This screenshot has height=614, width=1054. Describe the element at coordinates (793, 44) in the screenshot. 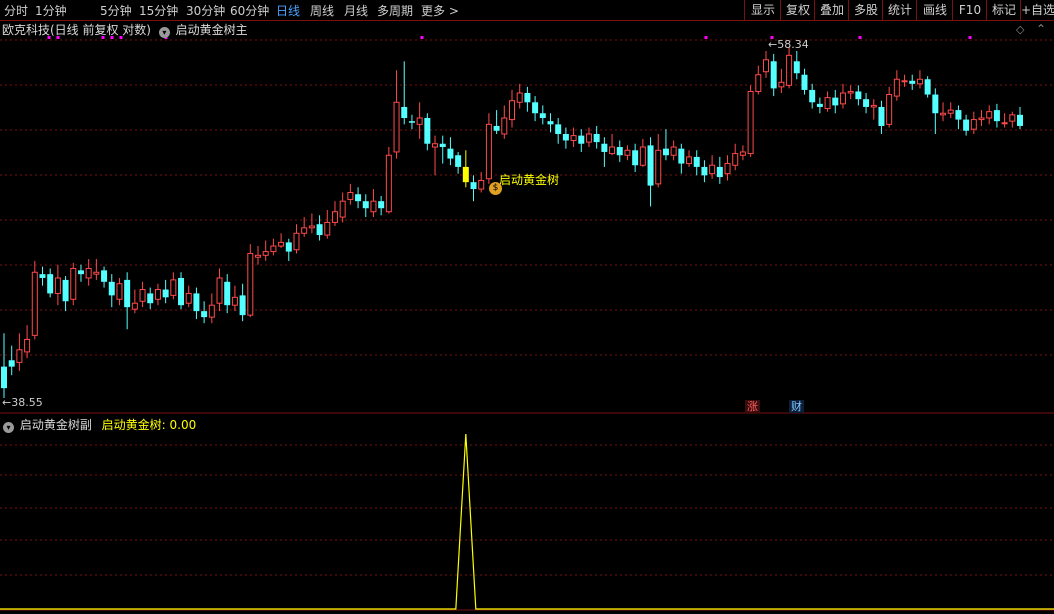

I see `high-price-value: 58.34` at that location.